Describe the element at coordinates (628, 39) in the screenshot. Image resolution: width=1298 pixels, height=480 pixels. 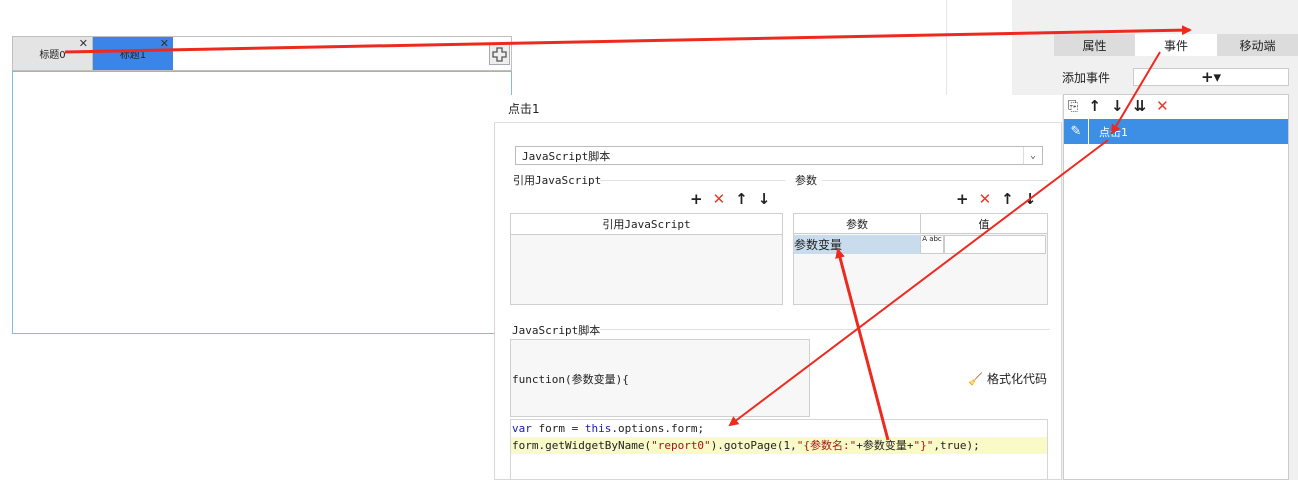
I see `arrow-tab-to-events` at that location.